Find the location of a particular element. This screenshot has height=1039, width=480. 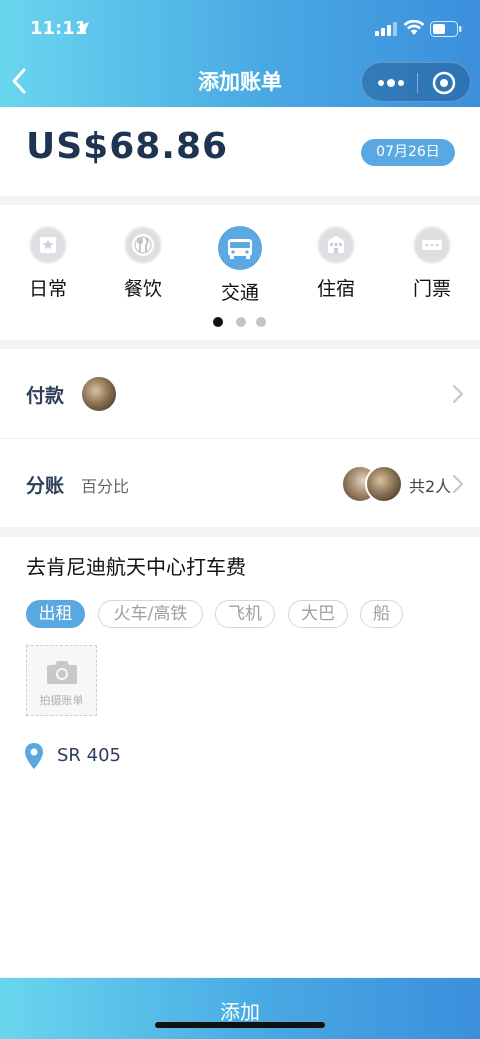

camera-icon is located at coordinates (62, 672).